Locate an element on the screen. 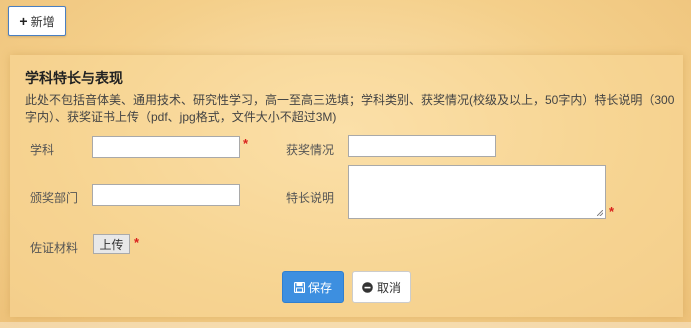 The width and height of the screenshot is (691, 328). evidence-label: 佐证材料 is located at coordinates (54, 248).